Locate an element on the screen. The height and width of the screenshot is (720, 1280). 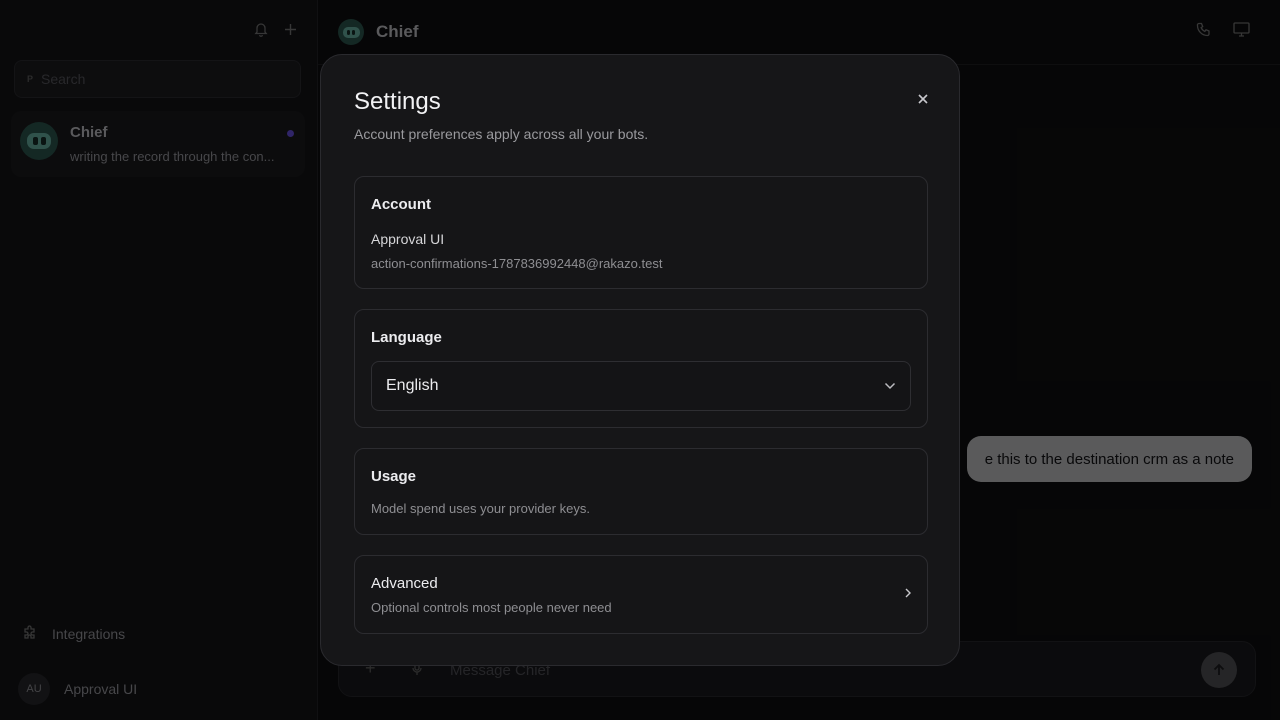
chevron-right-icon is located at coordinates (908, 593).